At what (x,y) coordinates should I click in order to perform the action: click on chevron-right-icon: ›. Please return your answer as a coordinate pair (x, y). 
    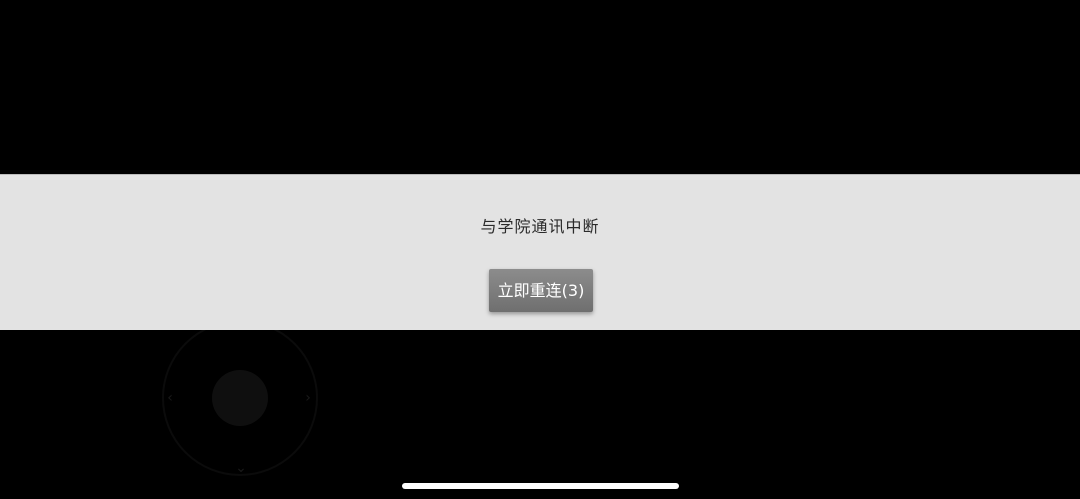
    Looking at the image, I should click on (308, 398).